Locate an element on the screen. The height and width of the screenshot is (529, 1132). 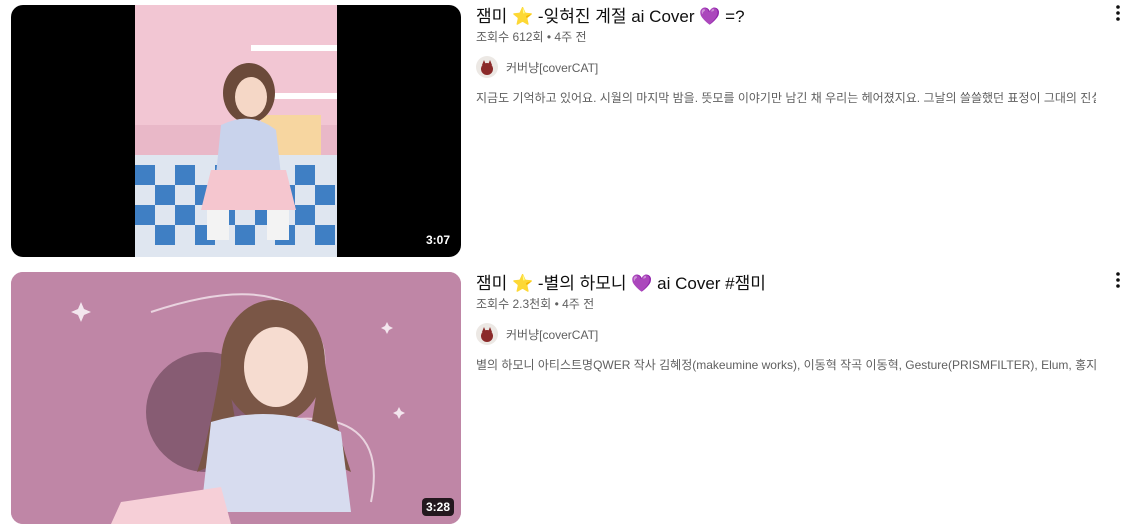
view-count: 조회수 612회 is located at coordinates (510, 37).